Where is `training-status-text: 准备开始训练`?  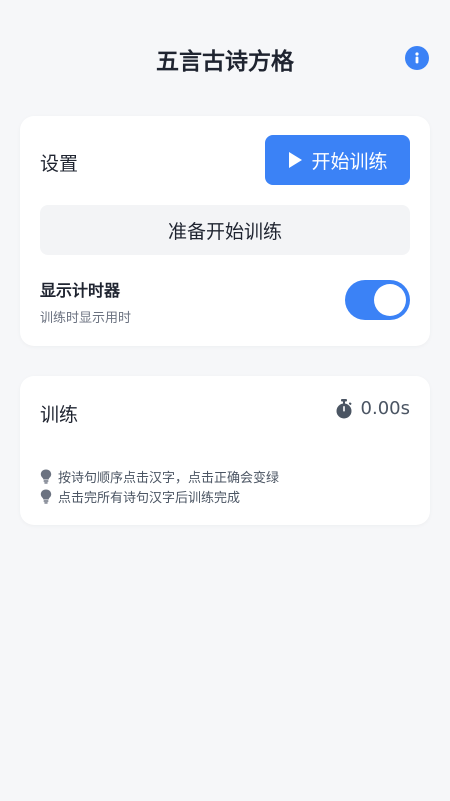 training-status-text: 准备开始训练 is located at coordinates (224, 231).